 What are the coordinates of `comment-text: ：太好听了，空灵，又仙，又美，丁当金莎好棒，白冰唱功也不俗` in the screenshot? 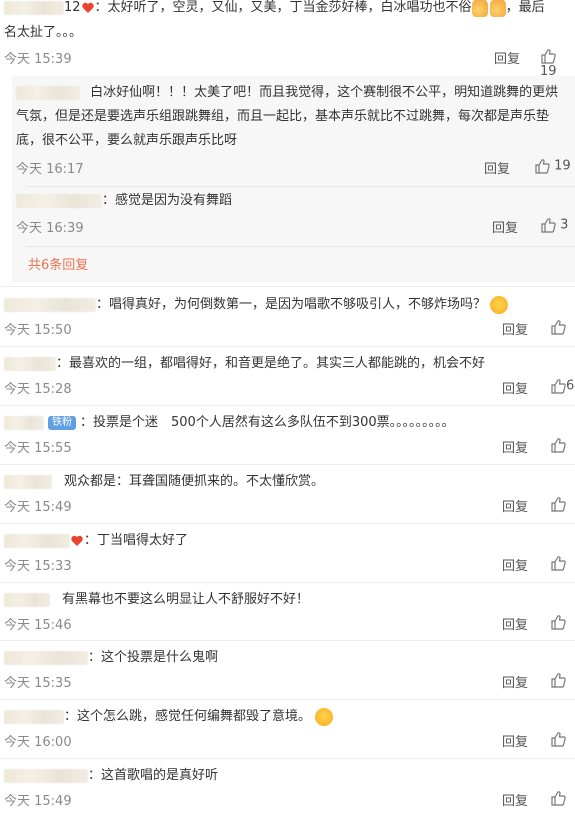 It's located at (283, 7).